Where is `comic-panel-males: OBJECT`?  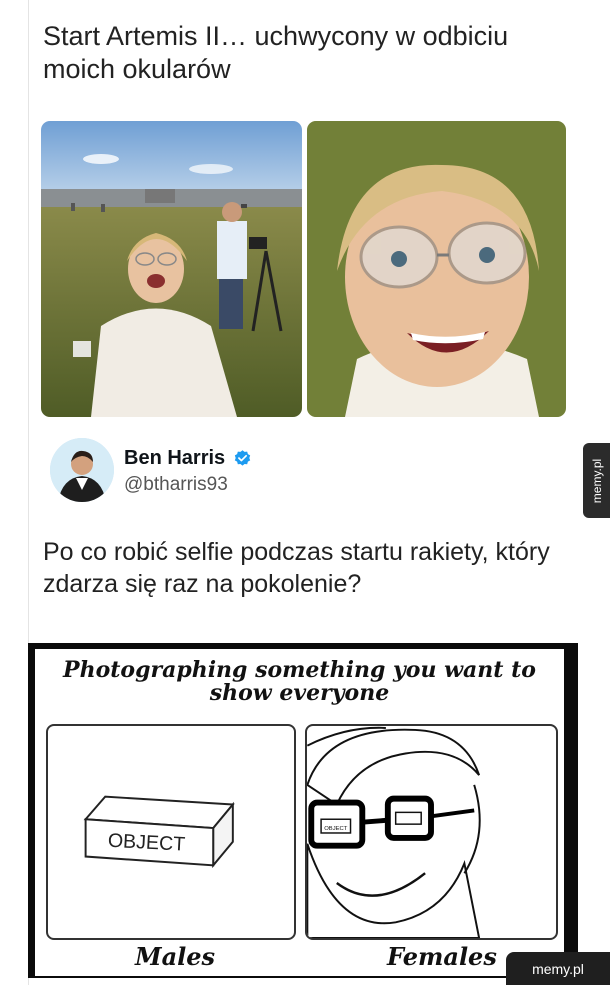
comic-panel-males: OBJECT is located at coordinates (171, 832).